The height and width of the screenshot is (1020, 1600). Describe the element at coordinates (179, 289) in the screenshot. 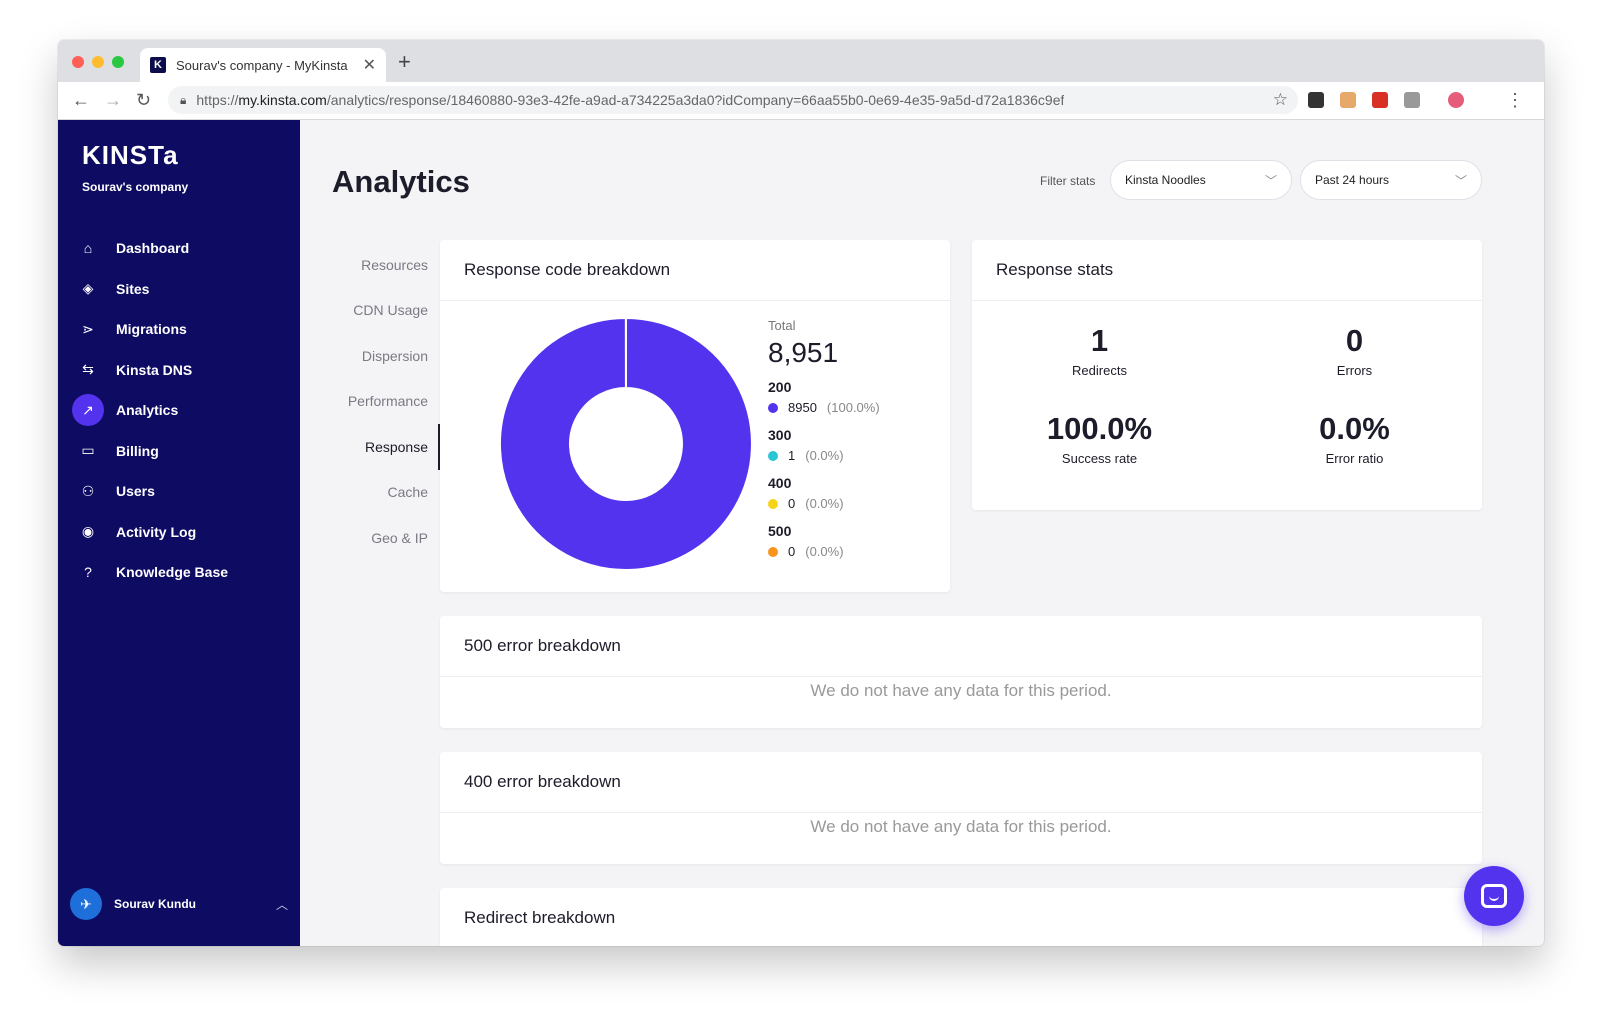

I see `sidebar-item-sites: ◈ Sites` at that location.